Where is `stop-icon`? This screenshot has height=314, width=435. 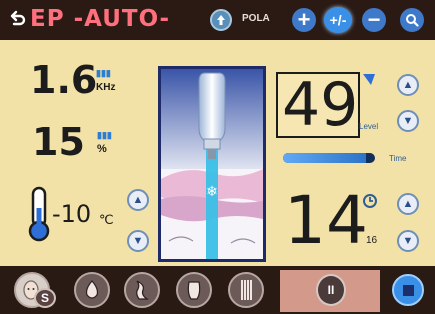
stop-icon is located at coordinates (408, 290).